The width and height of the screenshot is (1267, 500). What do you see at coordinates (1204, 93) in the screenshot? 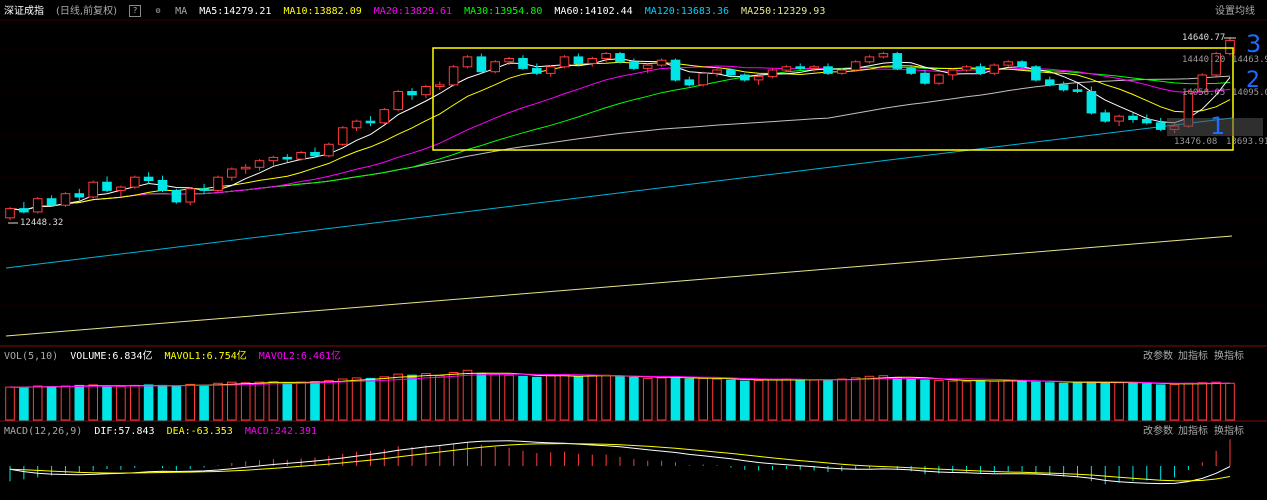
I see `price-label-3: 14058.05` at bounding box center [1204, 93].